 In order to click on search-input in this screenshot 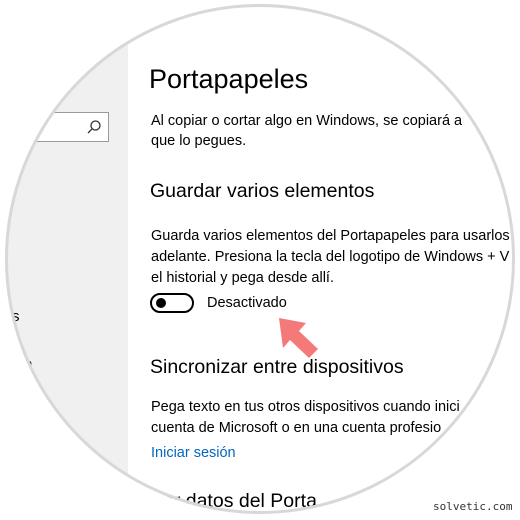, I will do `click(57, 127)`.